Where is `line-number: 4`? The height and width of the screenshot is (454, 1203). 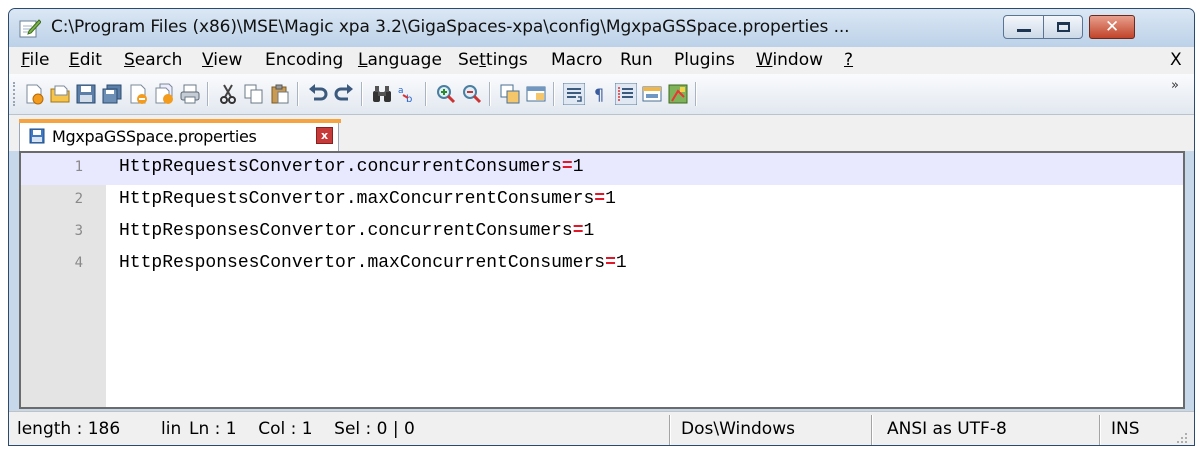
line-number: 4 is located at coordinates (78, 263).